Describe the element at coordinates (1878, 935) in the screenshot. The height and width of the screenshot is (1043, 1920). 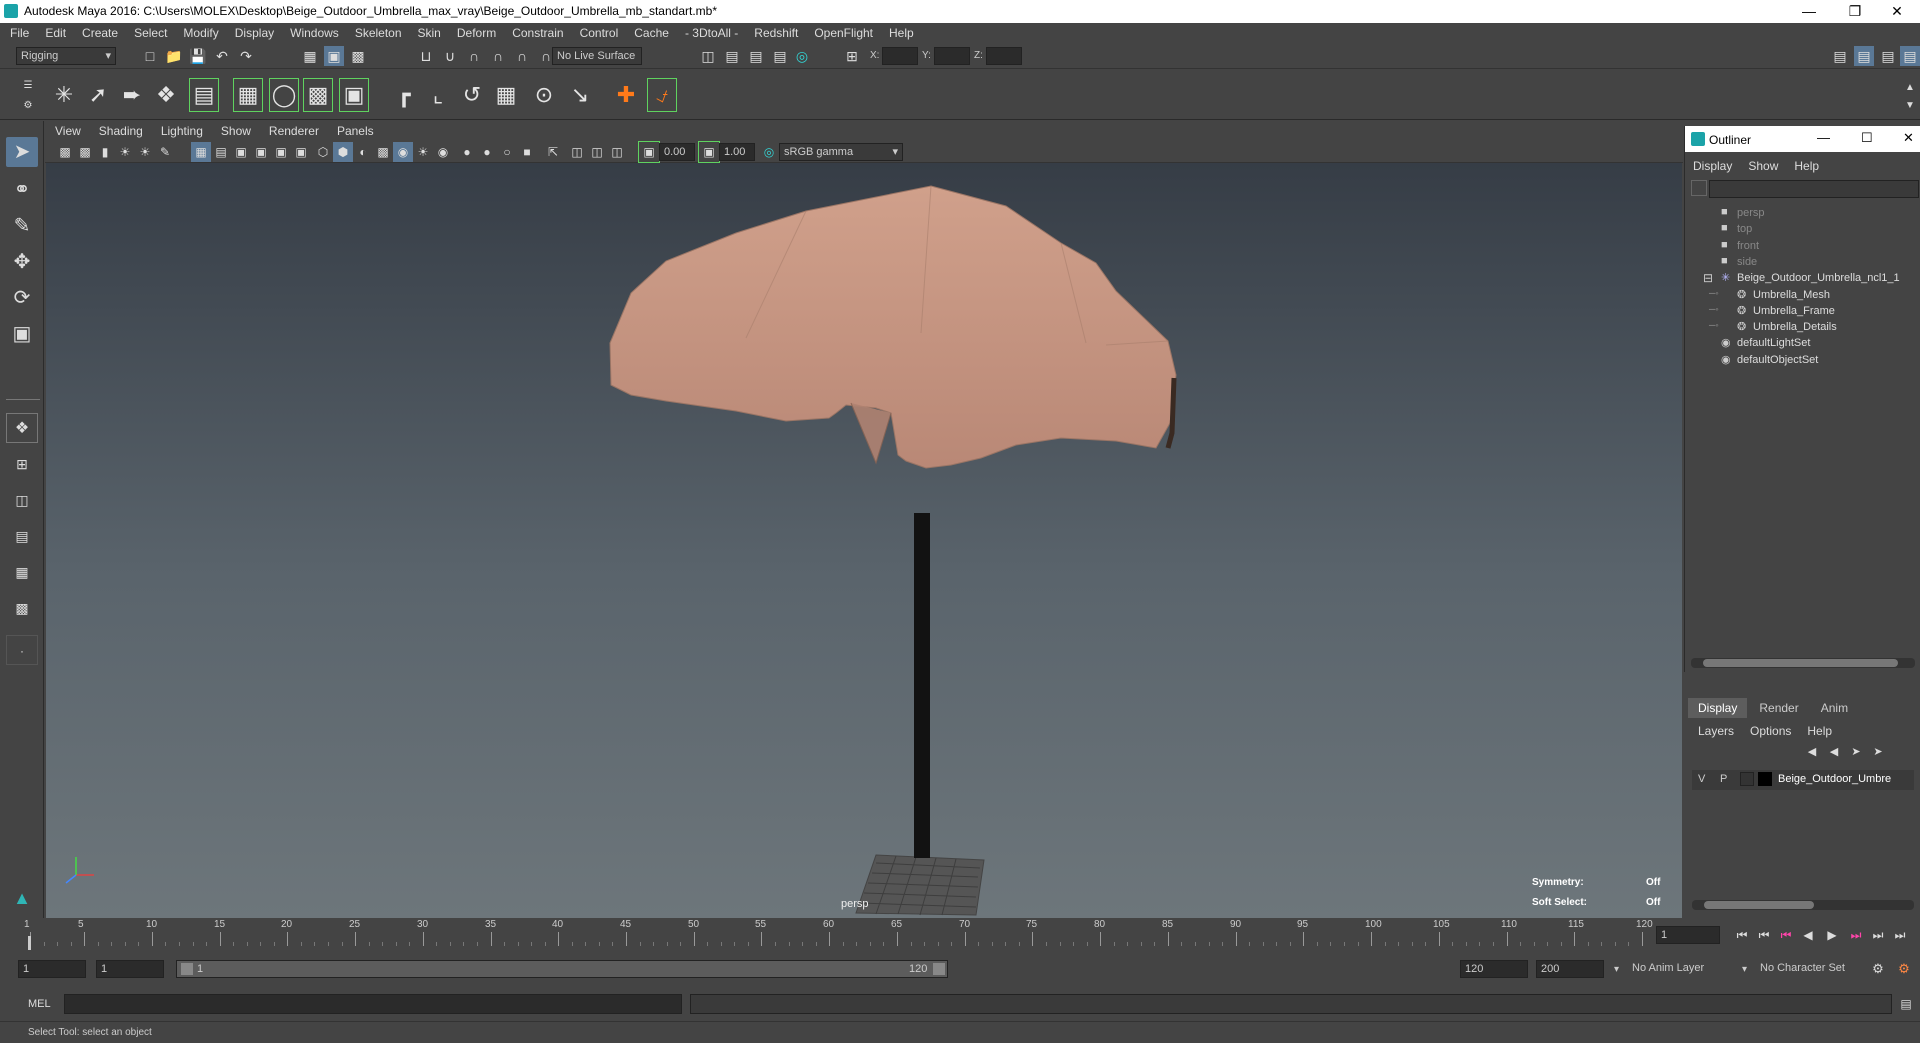
I see `step-forward-frame-icon: ⏭` at that location.